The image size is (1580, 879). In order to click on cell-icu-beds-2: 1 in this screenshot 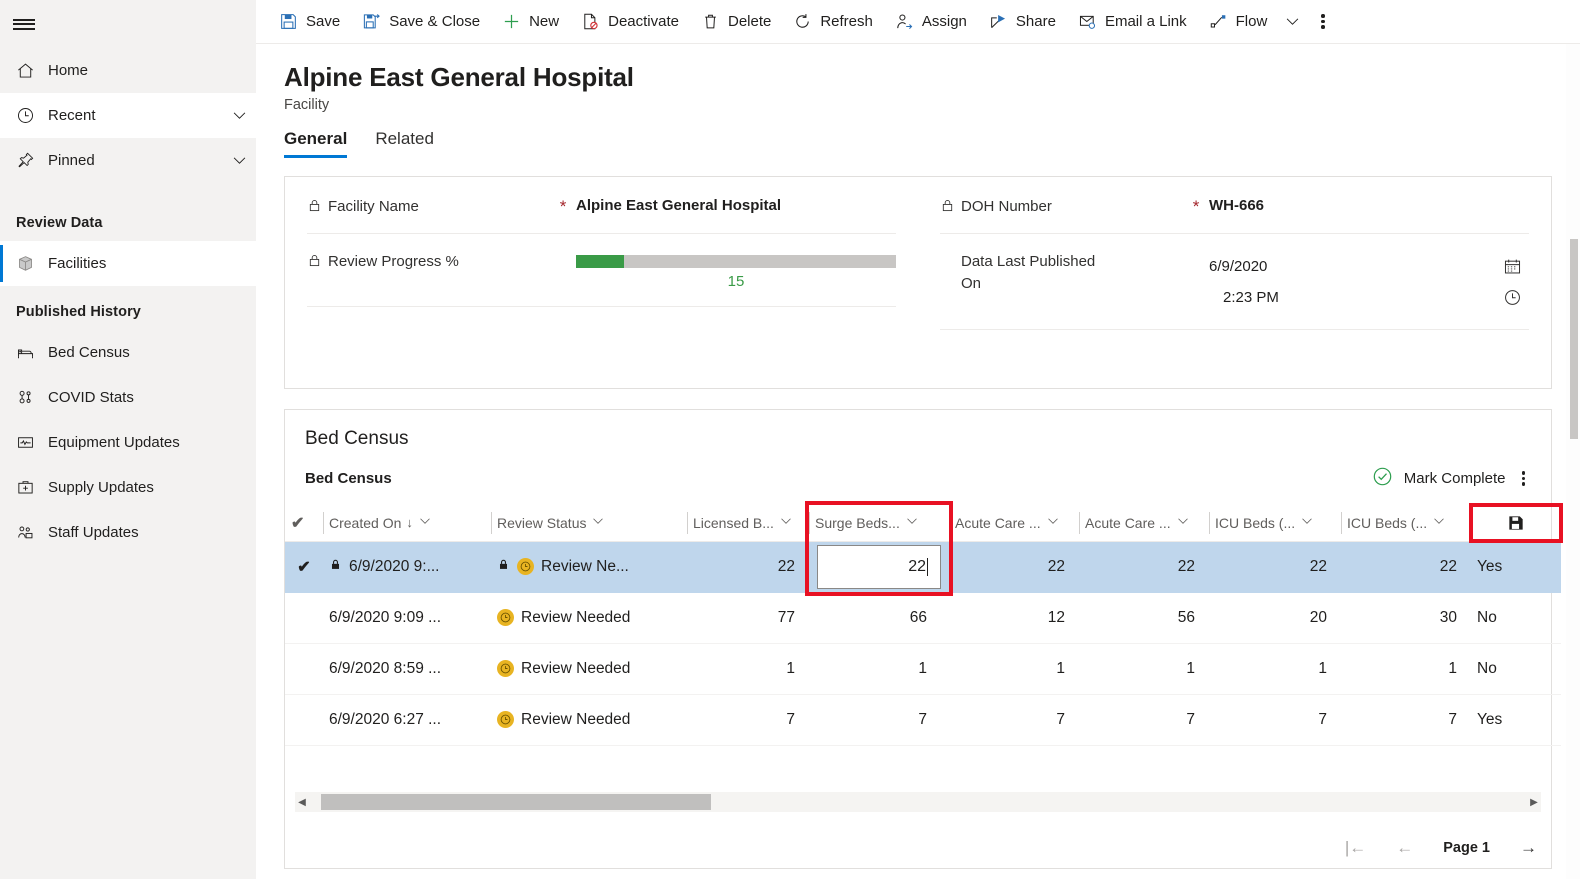, I will do `click(1406, 669)`.